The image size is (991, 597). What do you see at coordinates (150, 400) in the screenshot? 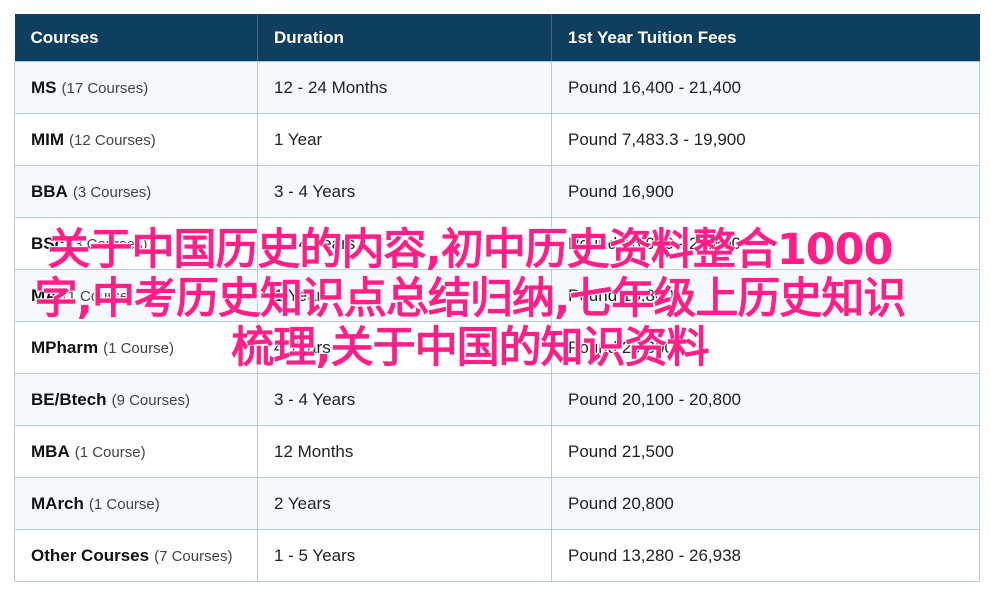
I see `course-count: (9 Courses)` at bounding box center [150, 400].